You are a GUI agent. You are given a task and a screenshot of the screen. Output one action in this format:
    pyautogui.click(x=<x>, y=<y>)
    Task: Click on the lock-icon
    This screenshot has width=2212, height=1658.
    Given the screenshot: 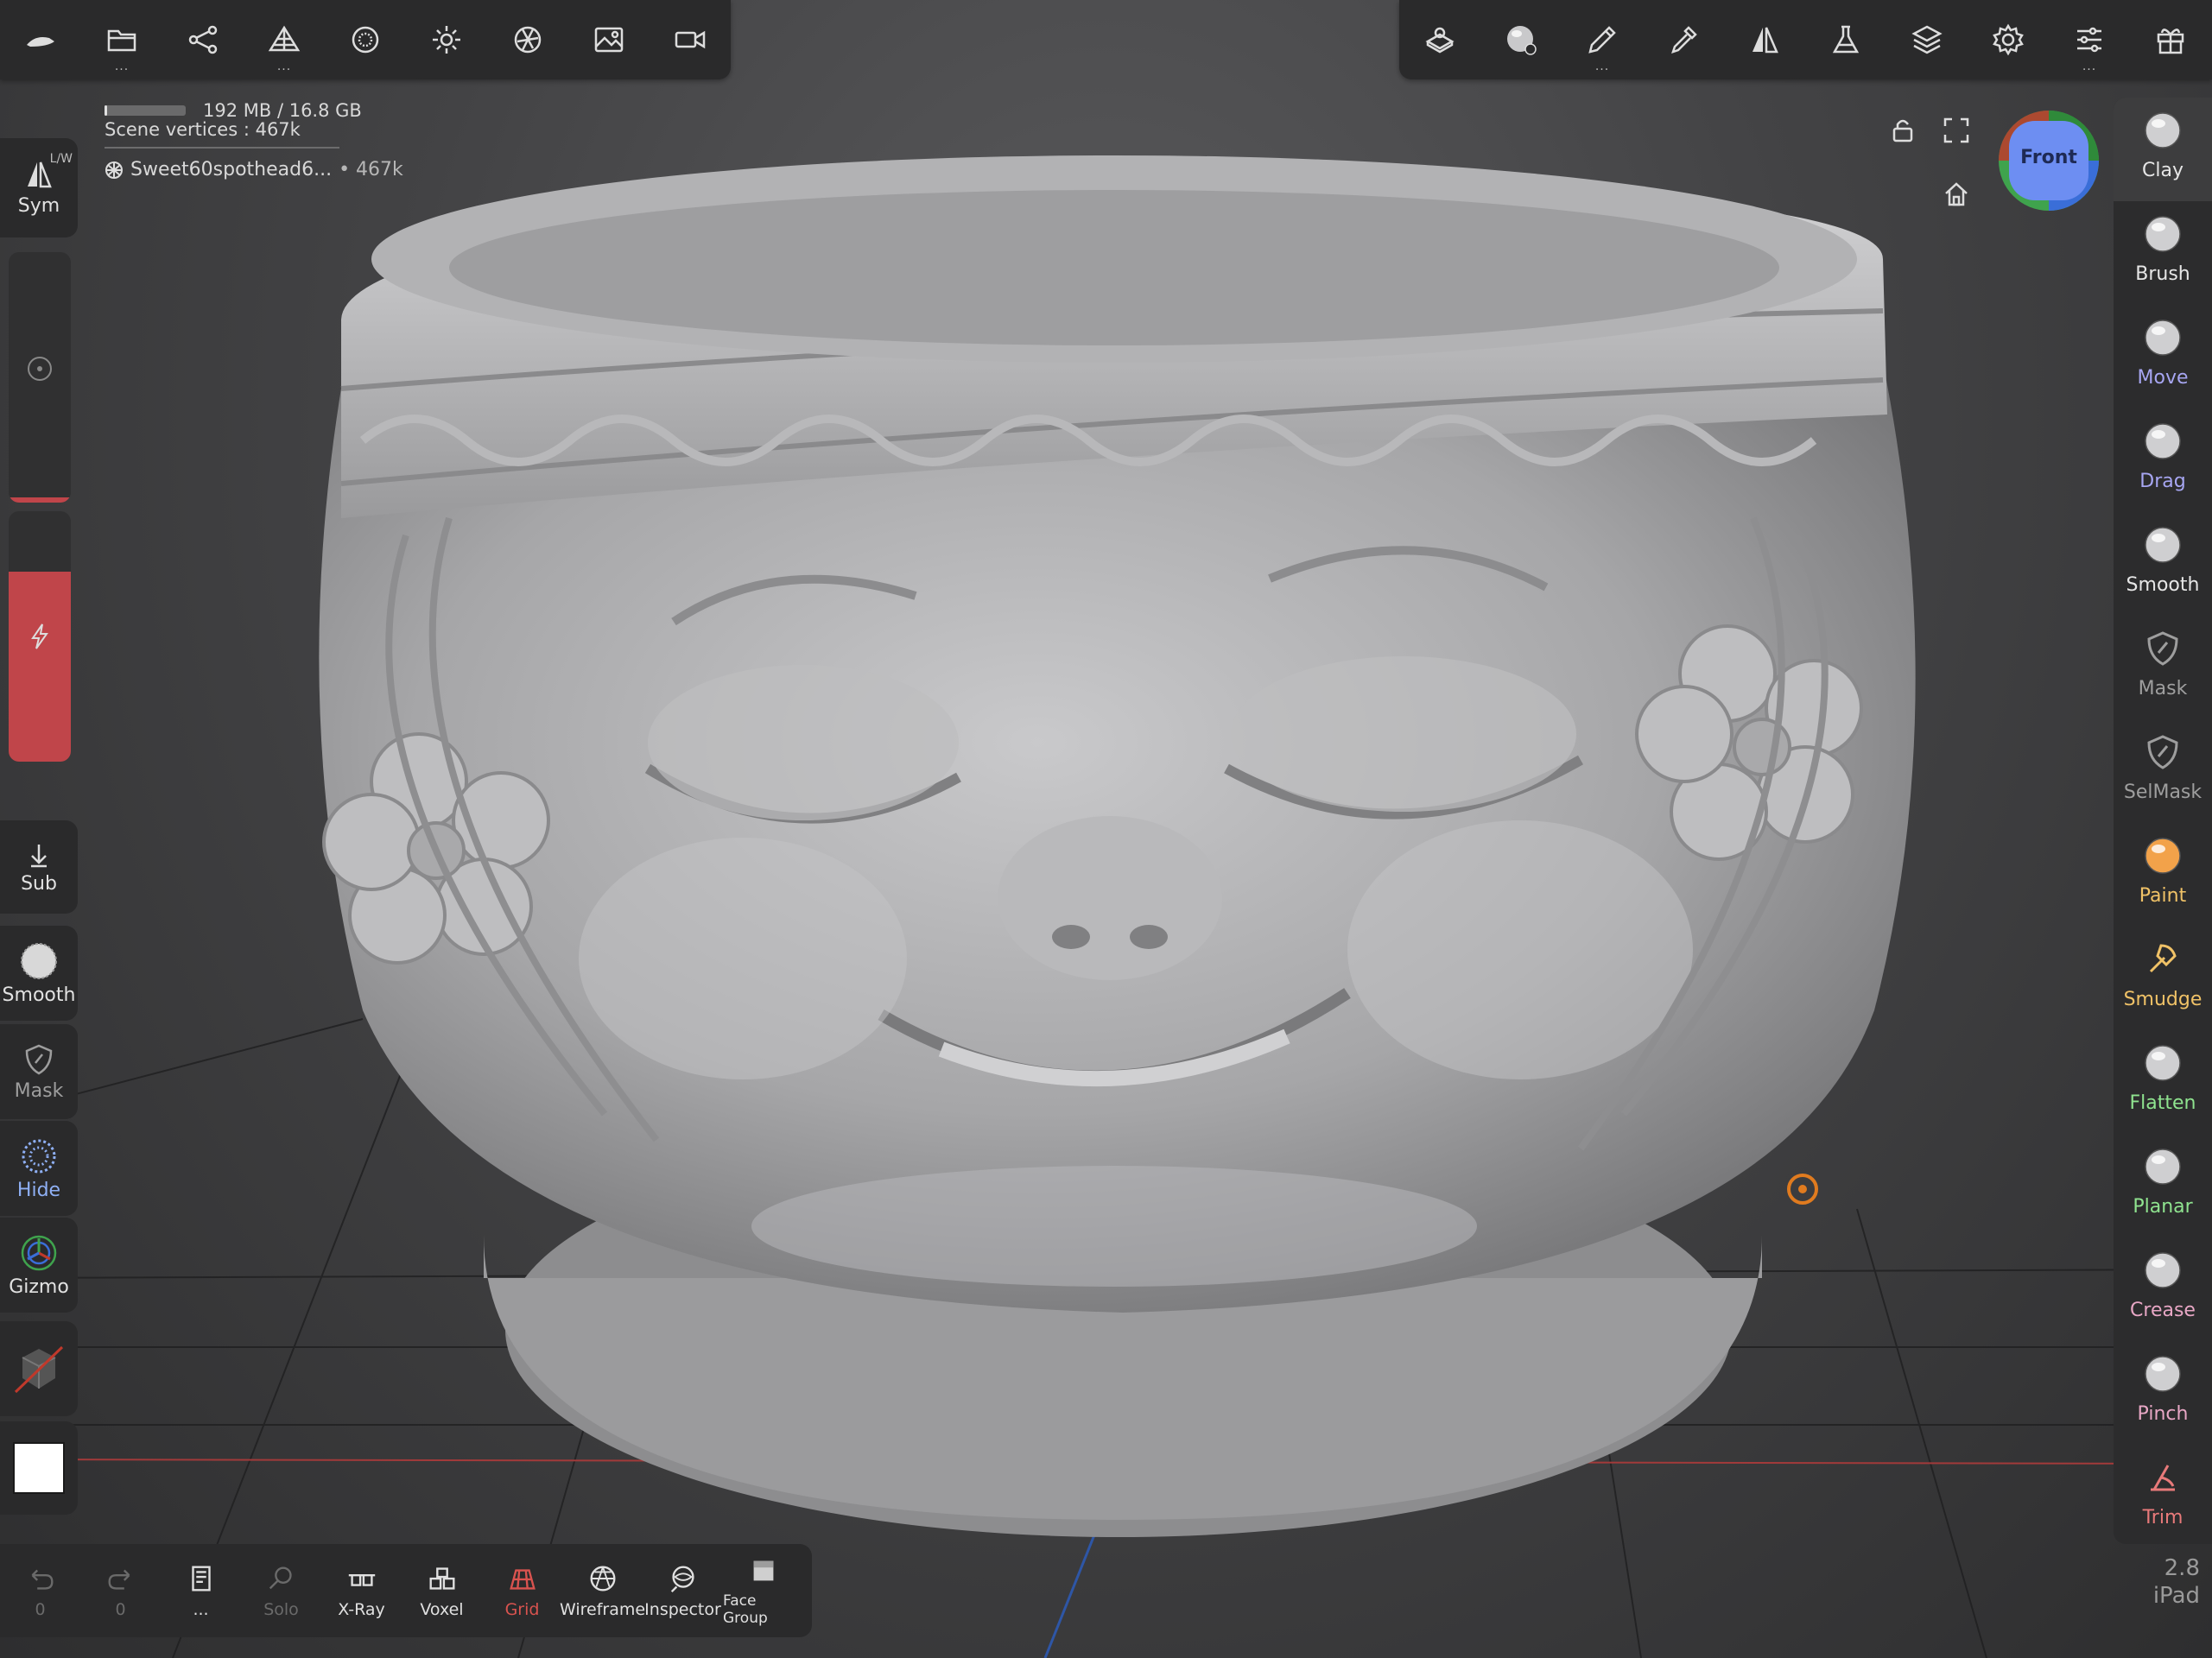 What is the action you would take?
    pyautogui.click(x=1902, y=130)
    